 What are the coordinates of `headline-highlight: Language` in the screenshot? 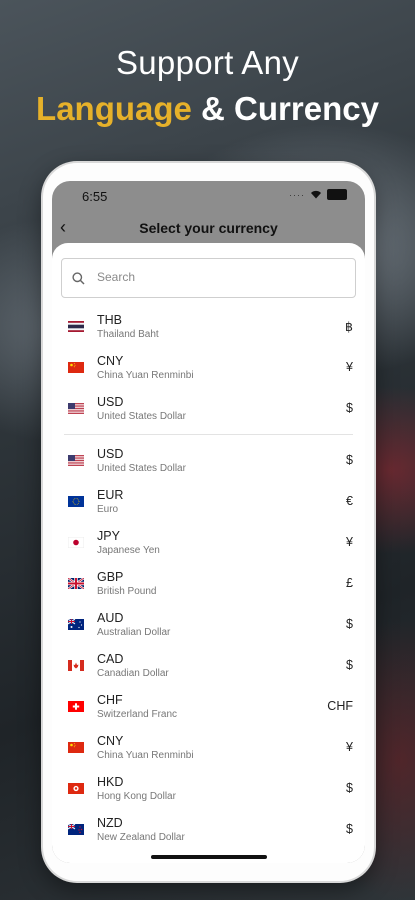 It's located at (114, 108).